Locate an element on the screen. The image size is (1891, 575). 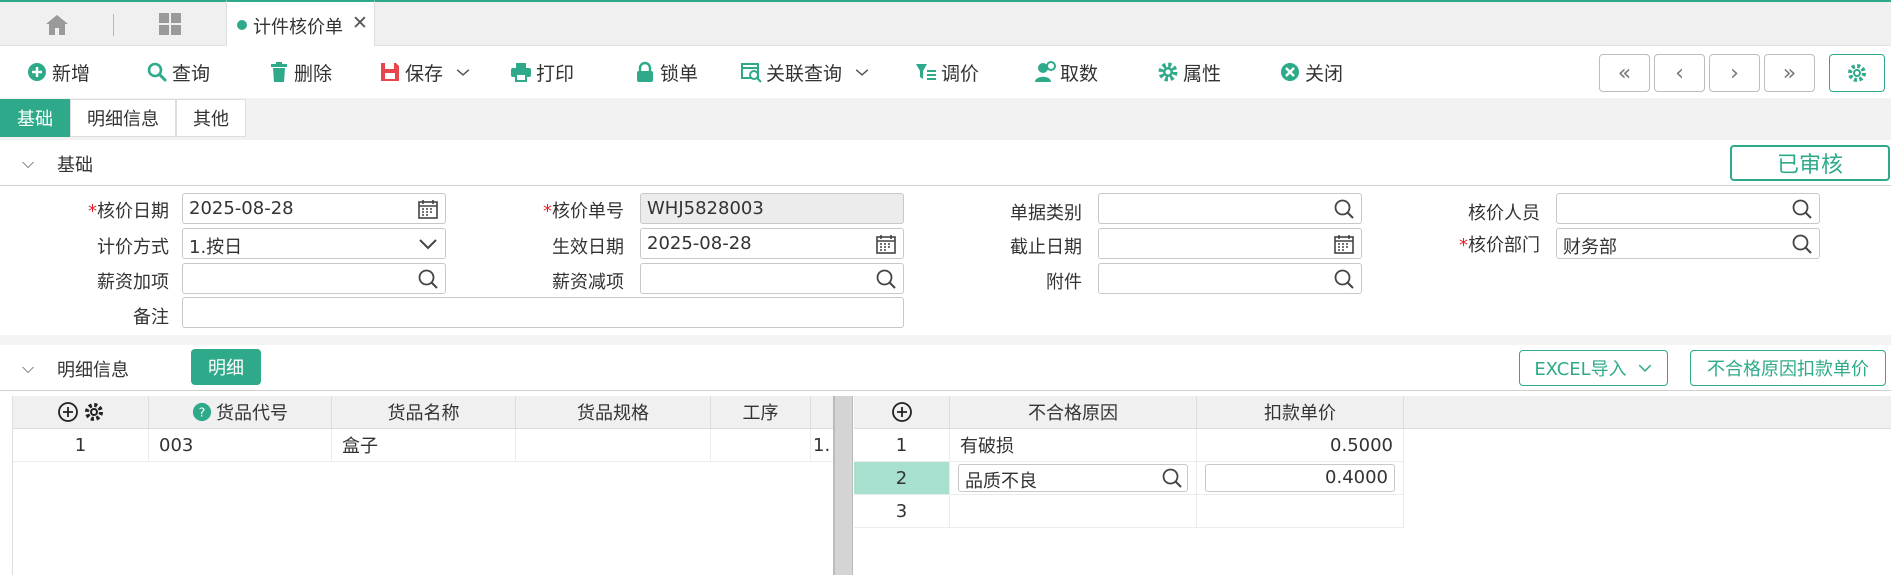
salary-add-field is located at coordinates (314, 278).